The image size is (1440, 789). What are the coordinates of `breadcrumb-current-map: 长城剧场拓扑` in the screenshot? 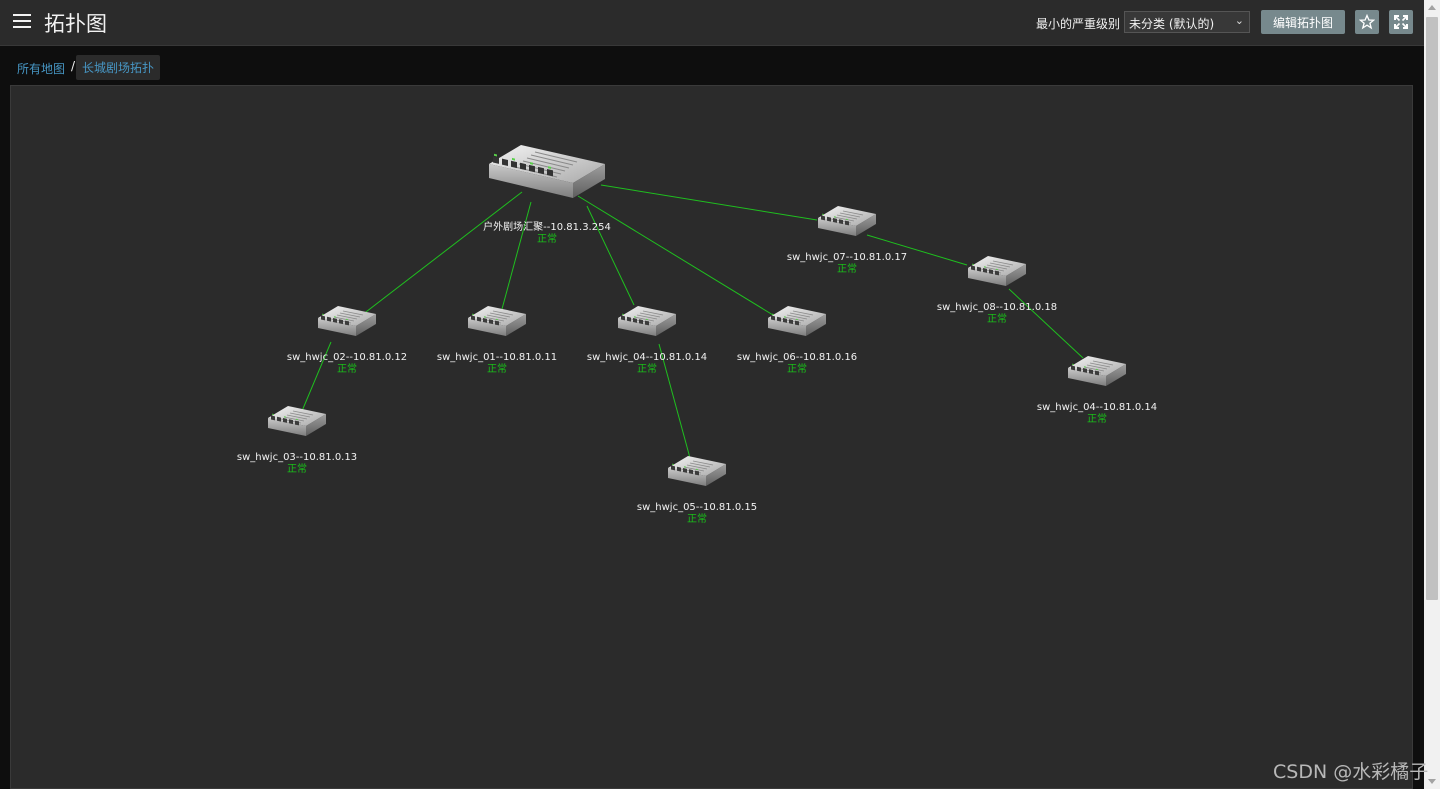 It's located at (118, 67).